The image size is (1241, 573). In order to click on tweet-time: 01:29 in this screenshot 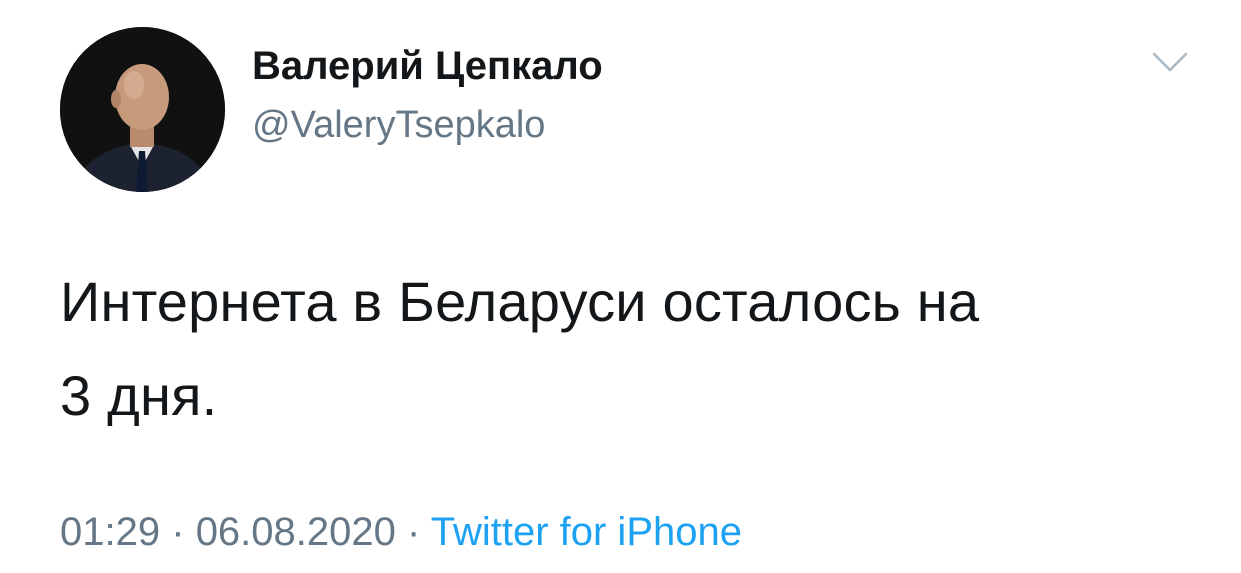, I will do `click(110, 532)`.